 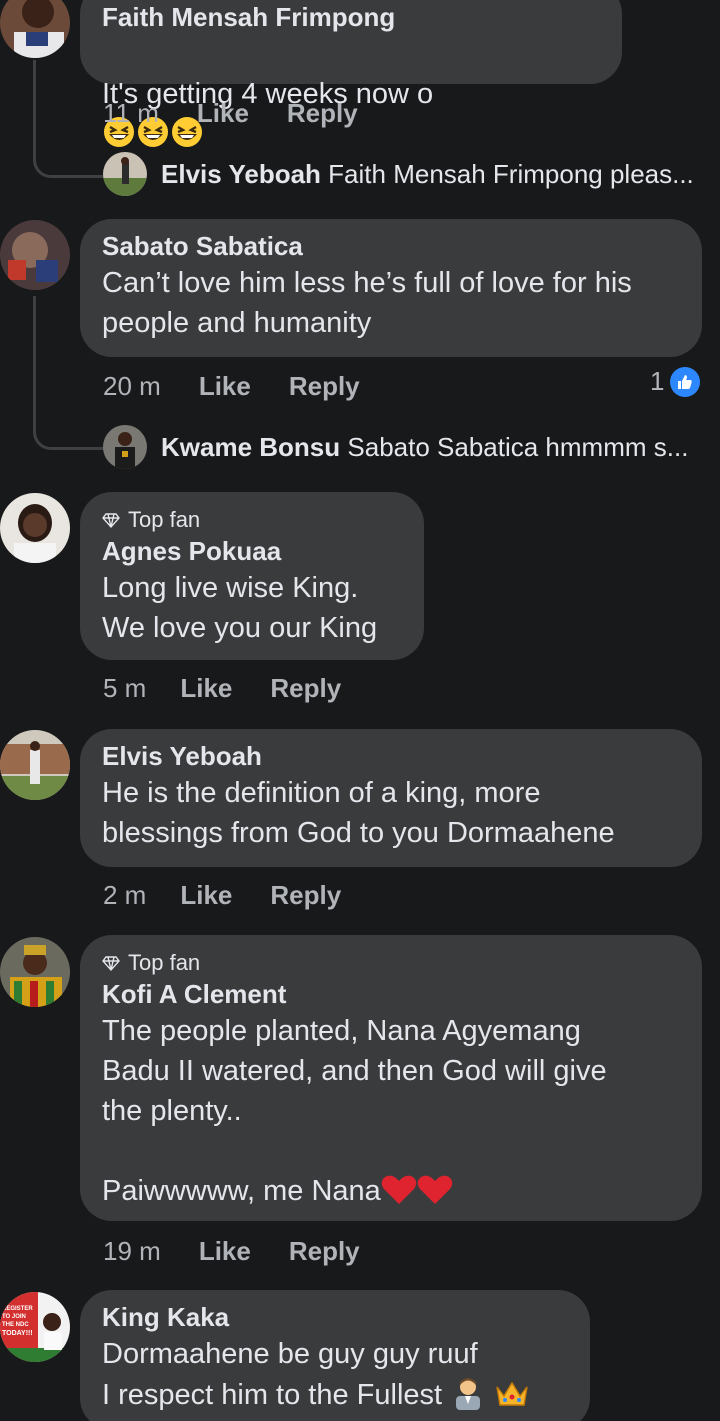 I want to click on reaction-count: 1, so click(x=657, y=381).